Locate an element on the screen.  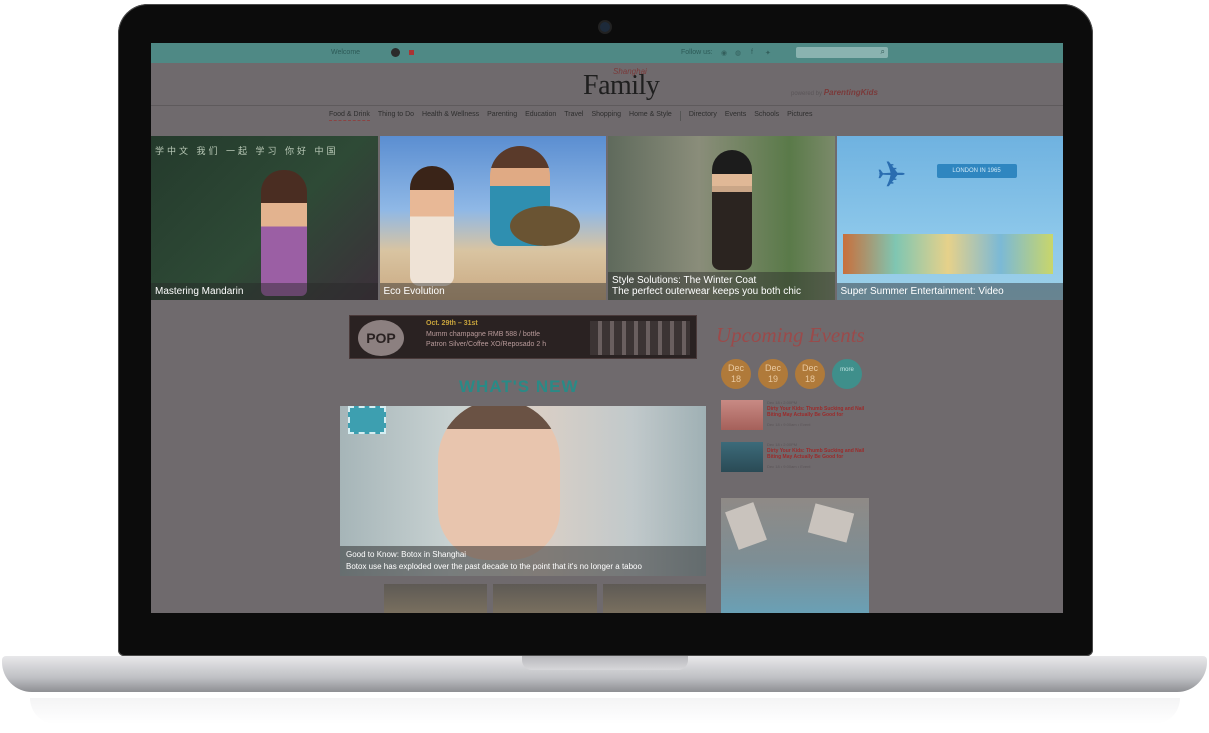
nav-events: Events is located at coordinates (735, 116).